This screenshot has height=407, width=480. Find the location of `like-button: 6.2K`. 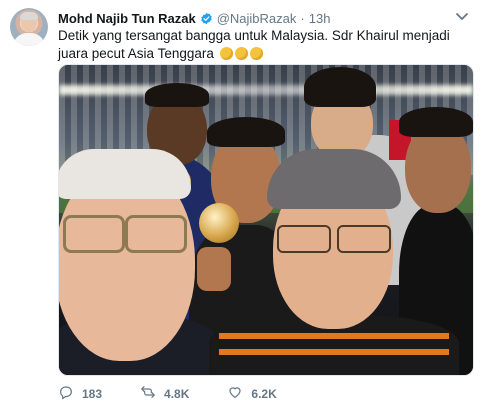

like-button: 6.2K is located at coordinates (252, 393).